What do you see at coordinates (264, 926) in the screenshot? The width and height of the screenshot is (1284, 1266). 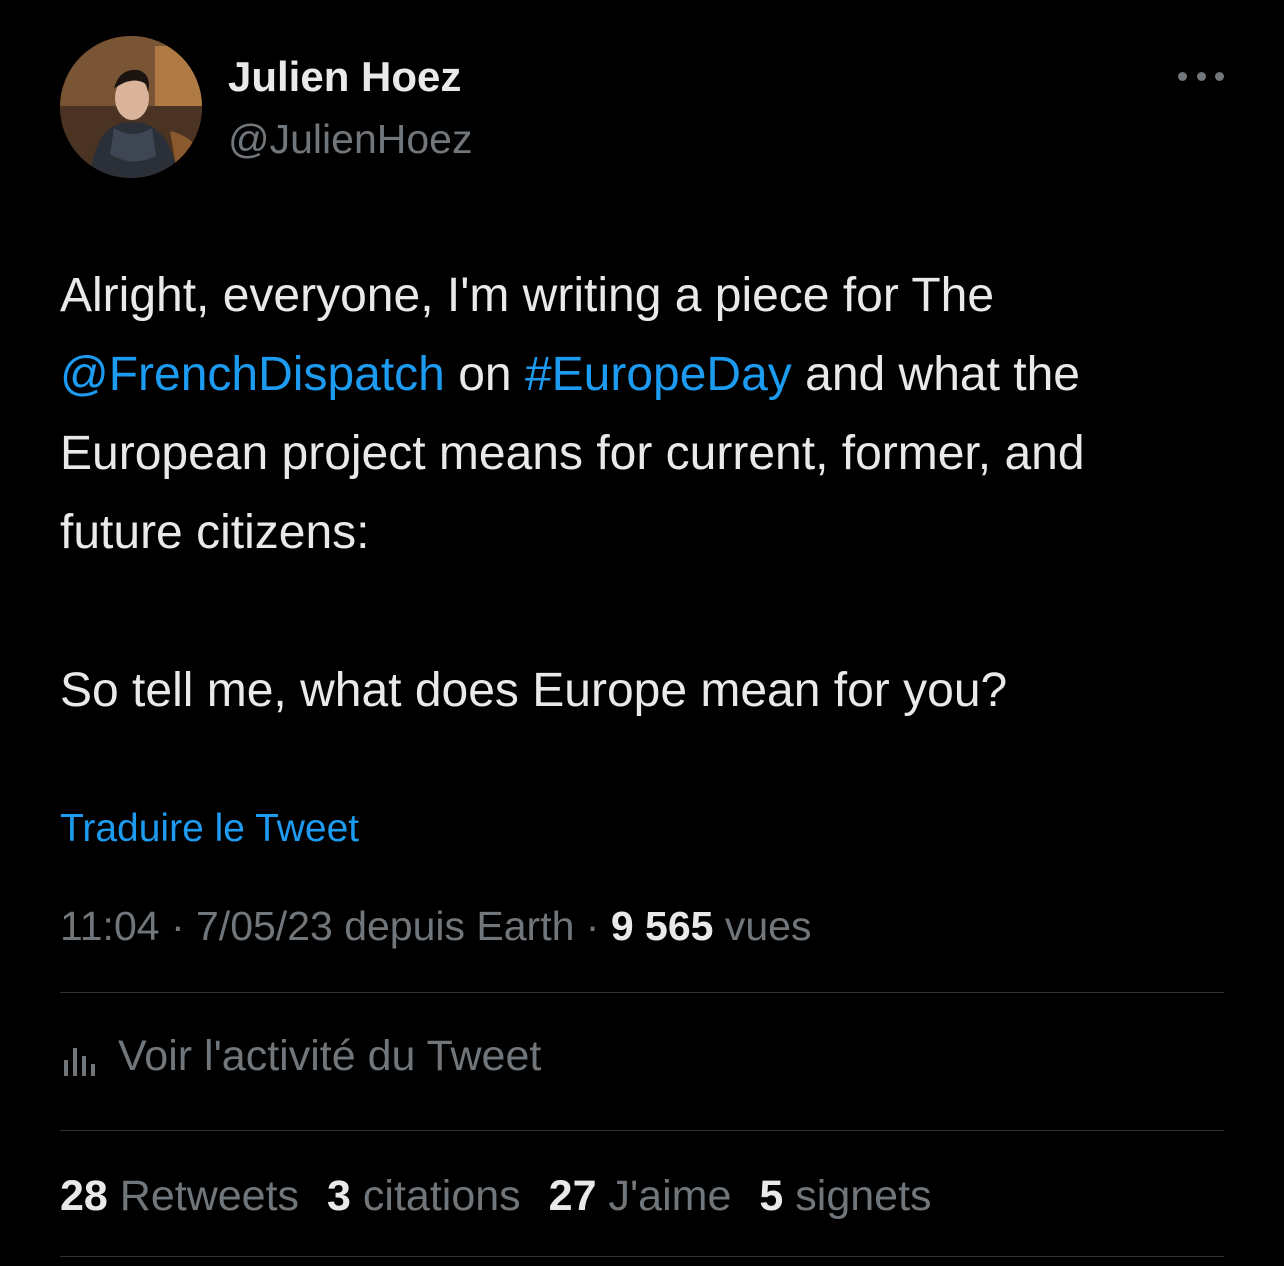 I see `tweet-date: 7/05/23` at bounding box center [264, 926].